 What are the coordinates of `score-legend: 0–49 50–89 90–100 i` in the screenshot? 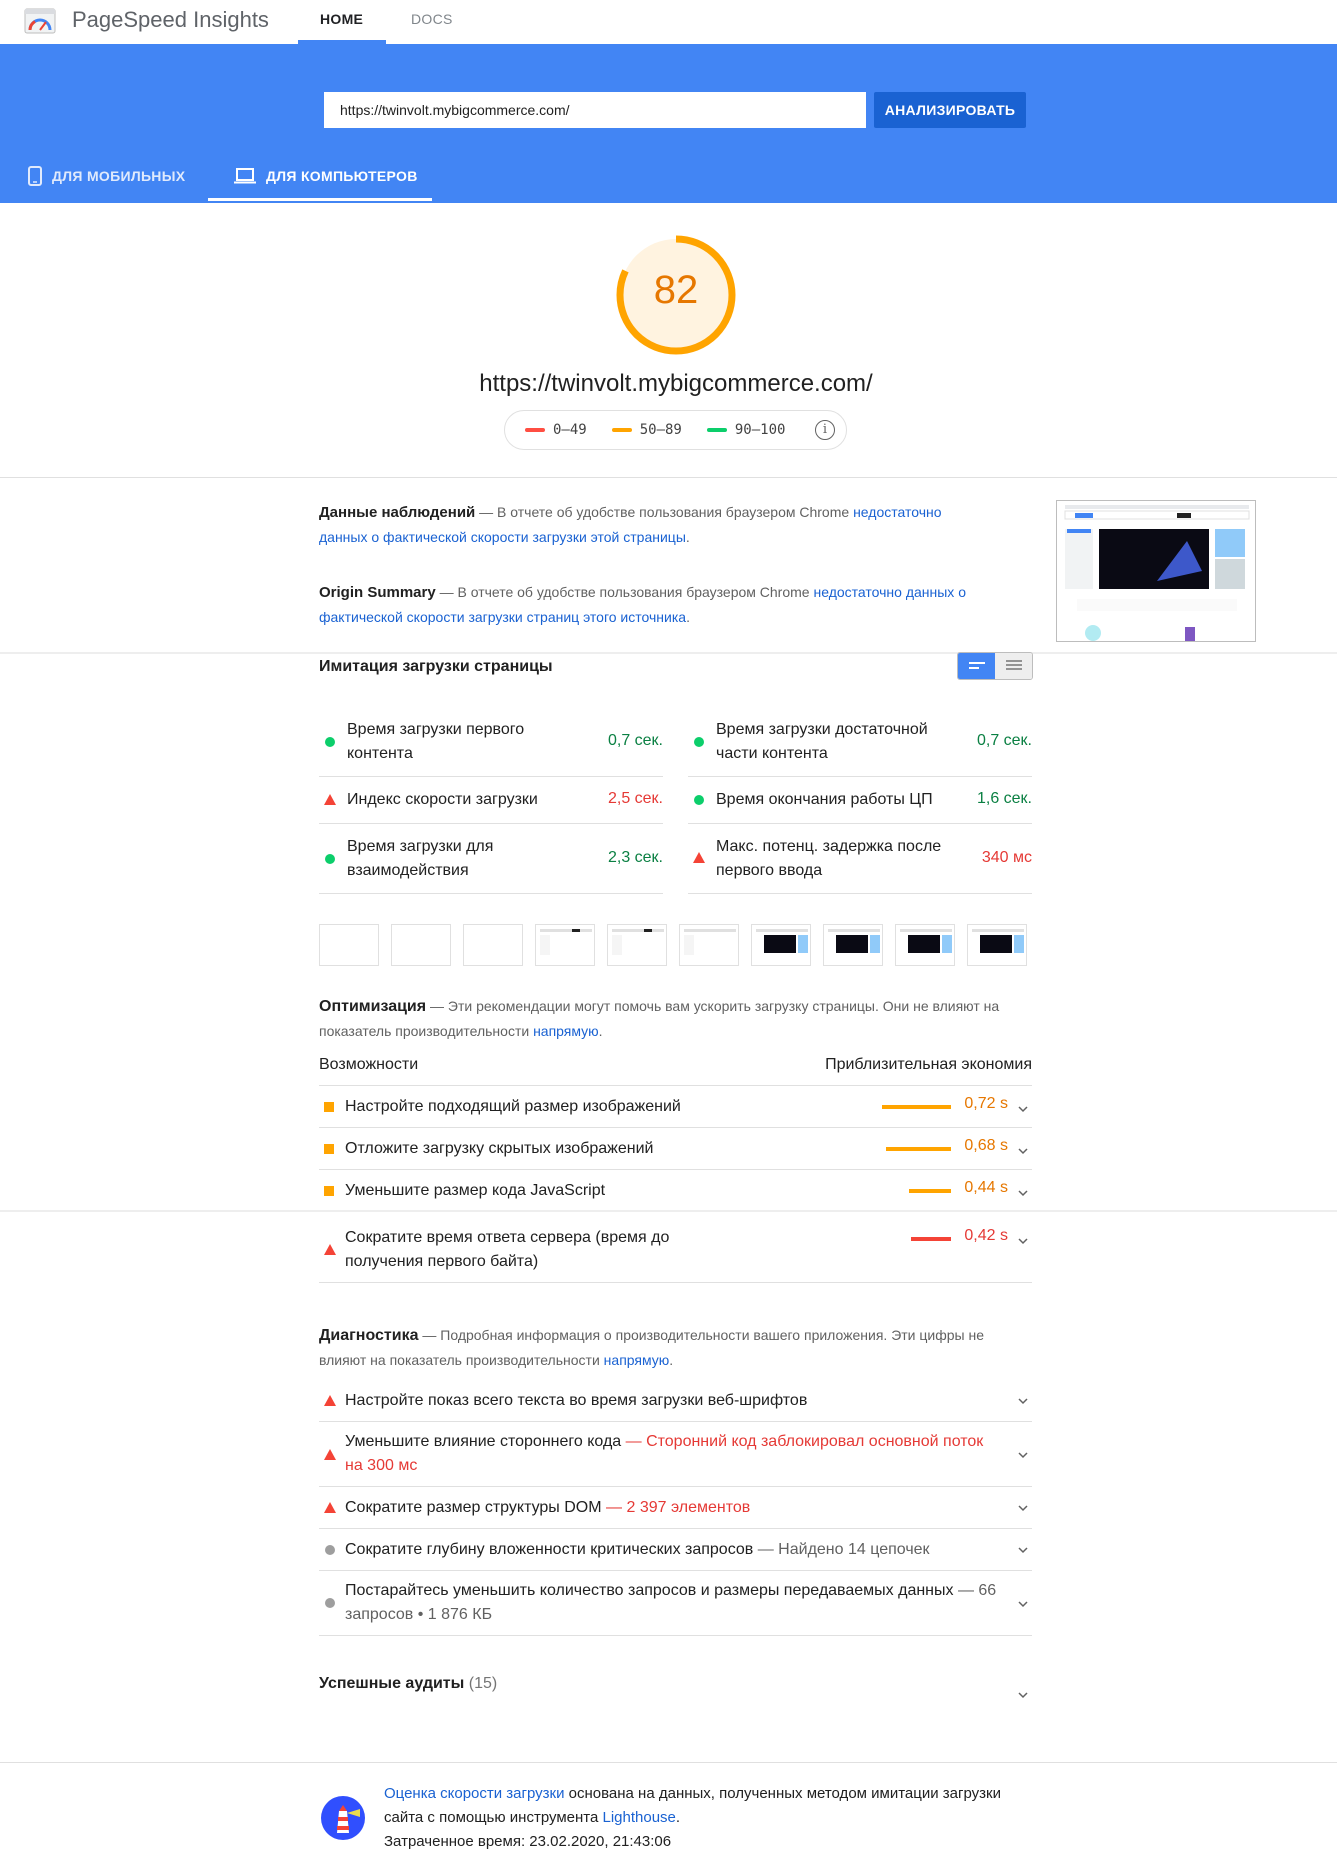 It's located at (675, 430).